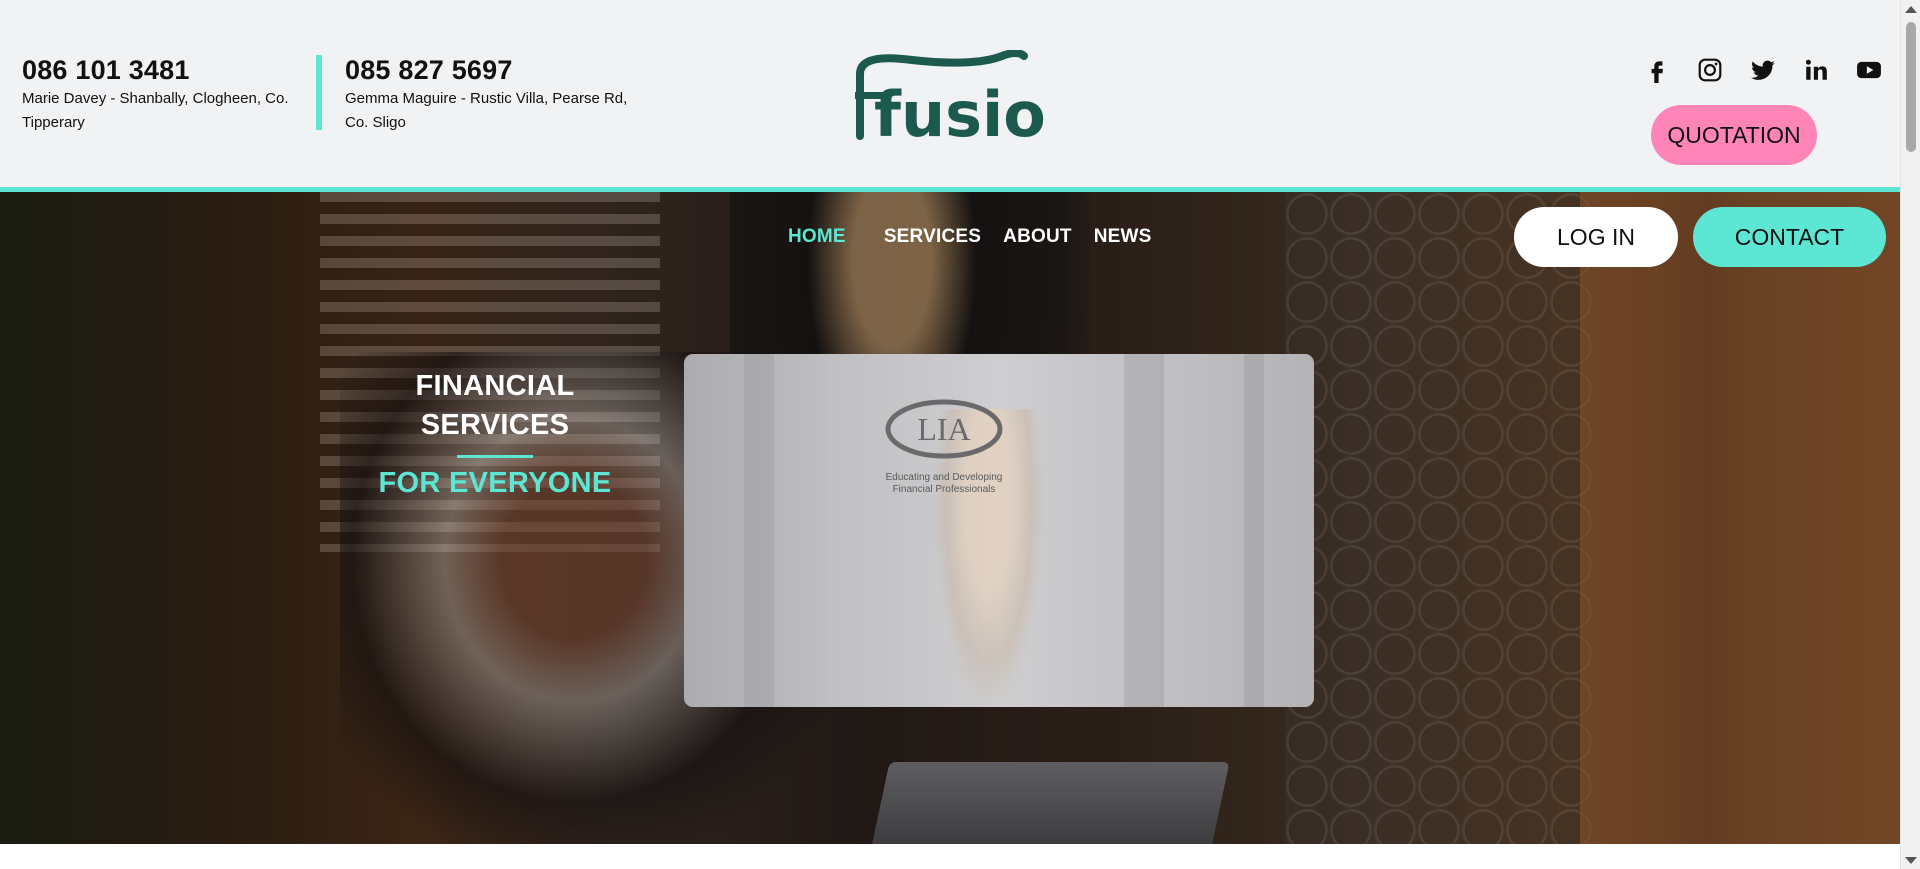 Image resolution: width=1920 pixels, height=869 pixels. I want to click on phone-number: 086 101 3481, so click(159, 70).